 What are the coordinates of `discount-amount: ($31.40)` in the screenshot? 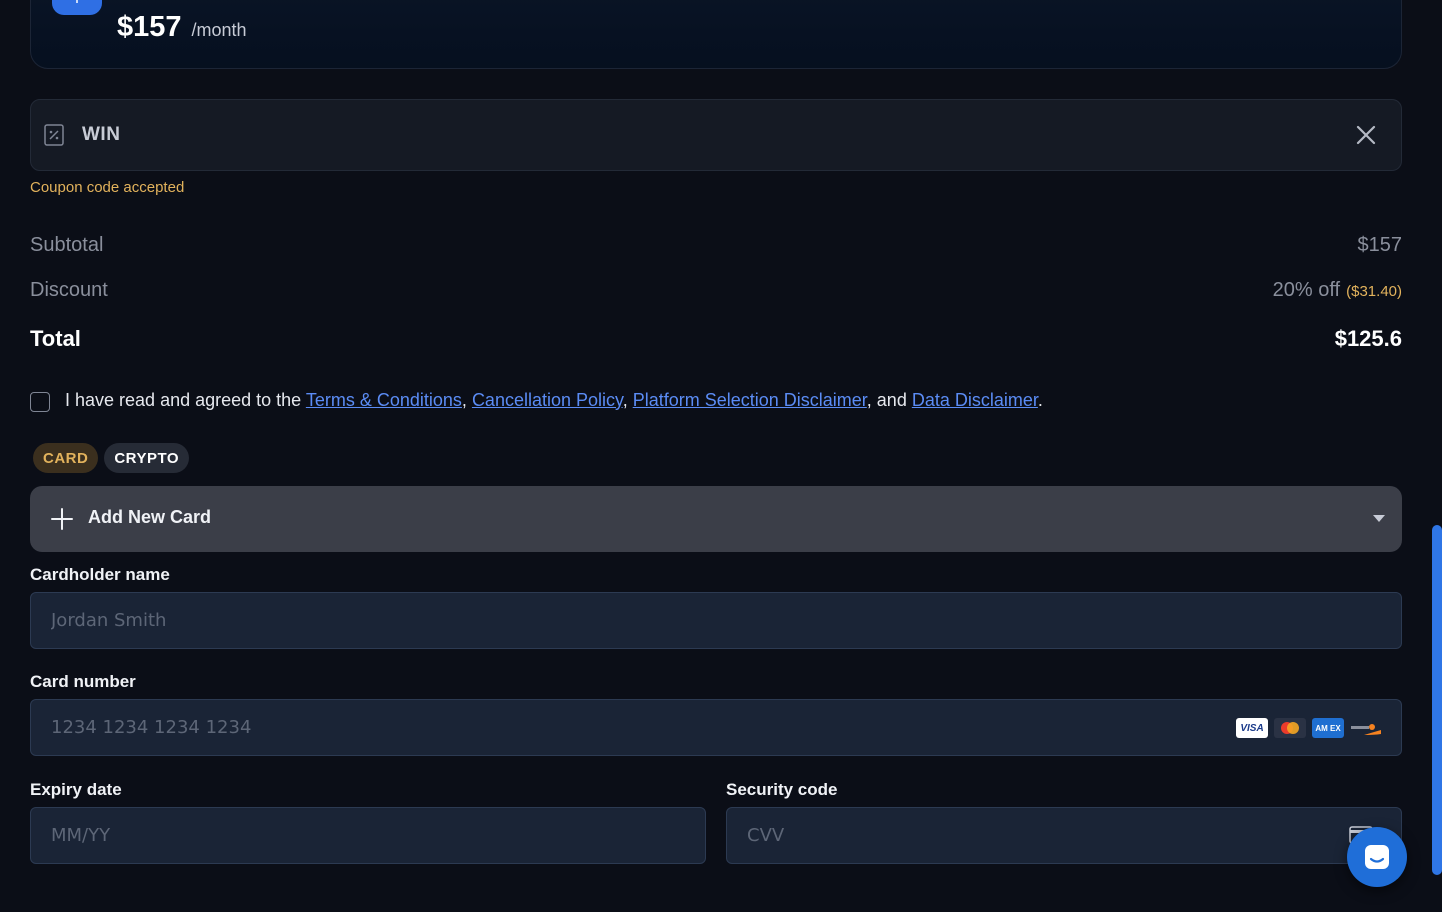 It's located at (1374, 291).